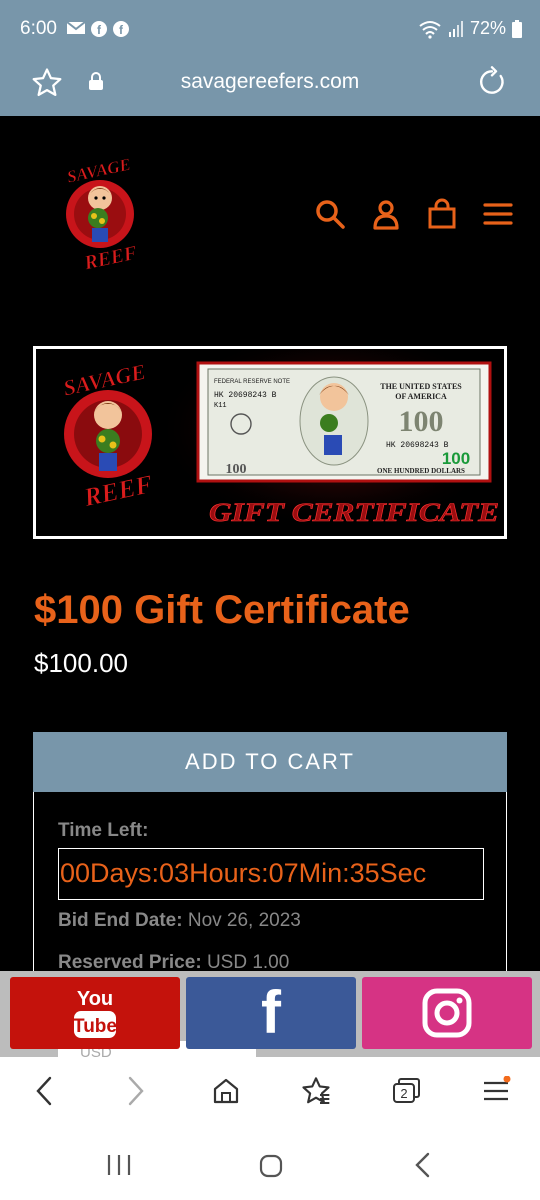  I want to click on cart-icon, so click(442, 213).